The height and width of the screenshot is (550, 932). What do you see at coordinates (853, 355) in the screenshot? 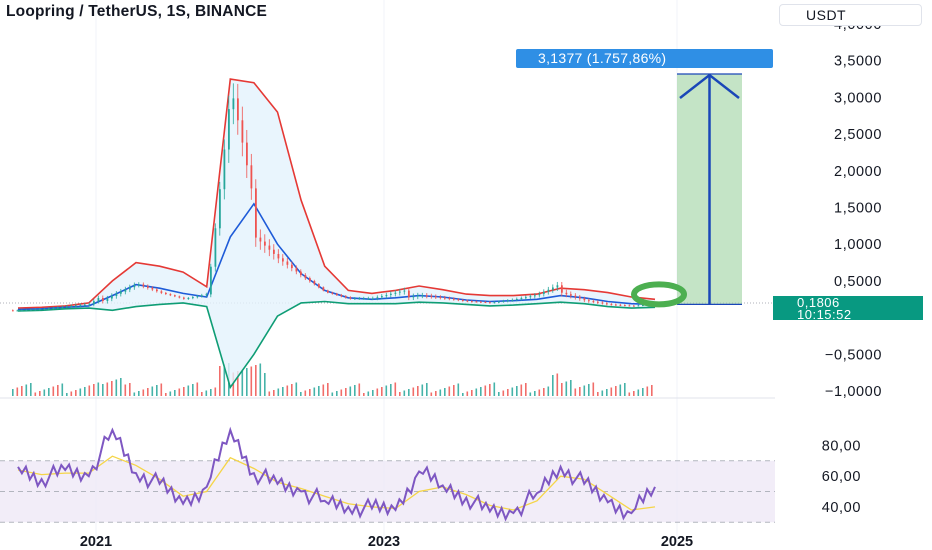
I see `price-tick-label: −0,5000` at bounding box center [853, 355].